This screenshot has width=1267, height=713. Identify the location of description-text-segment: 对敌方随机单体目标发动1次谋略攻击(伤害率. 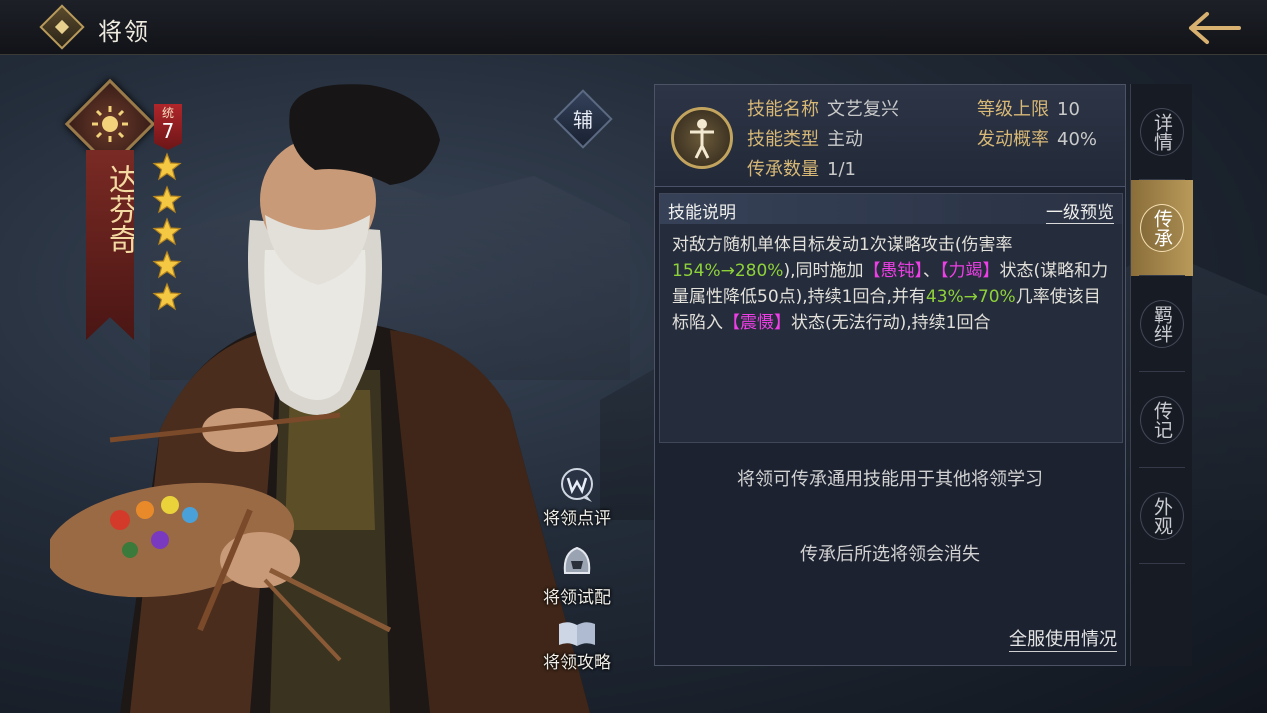
(842, 245).